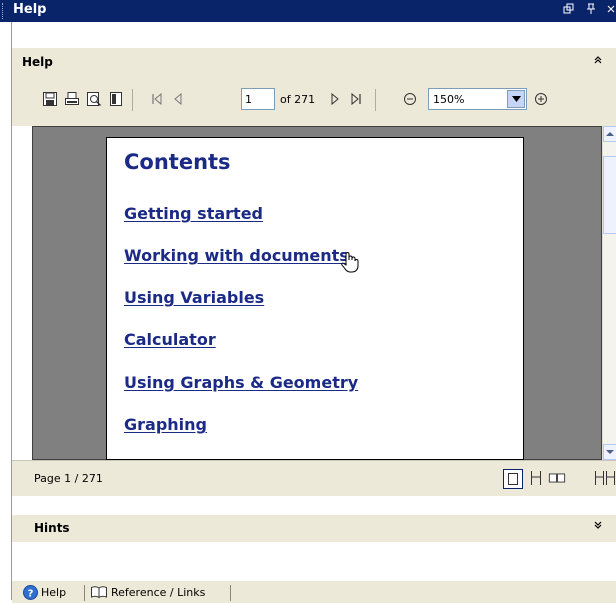 This screenshot has width=616, height=603. What do you see at coordinates (68, 478) in the screenshot?
I see `page-status: Page 1 / 271` at bounding box center [68, 478].